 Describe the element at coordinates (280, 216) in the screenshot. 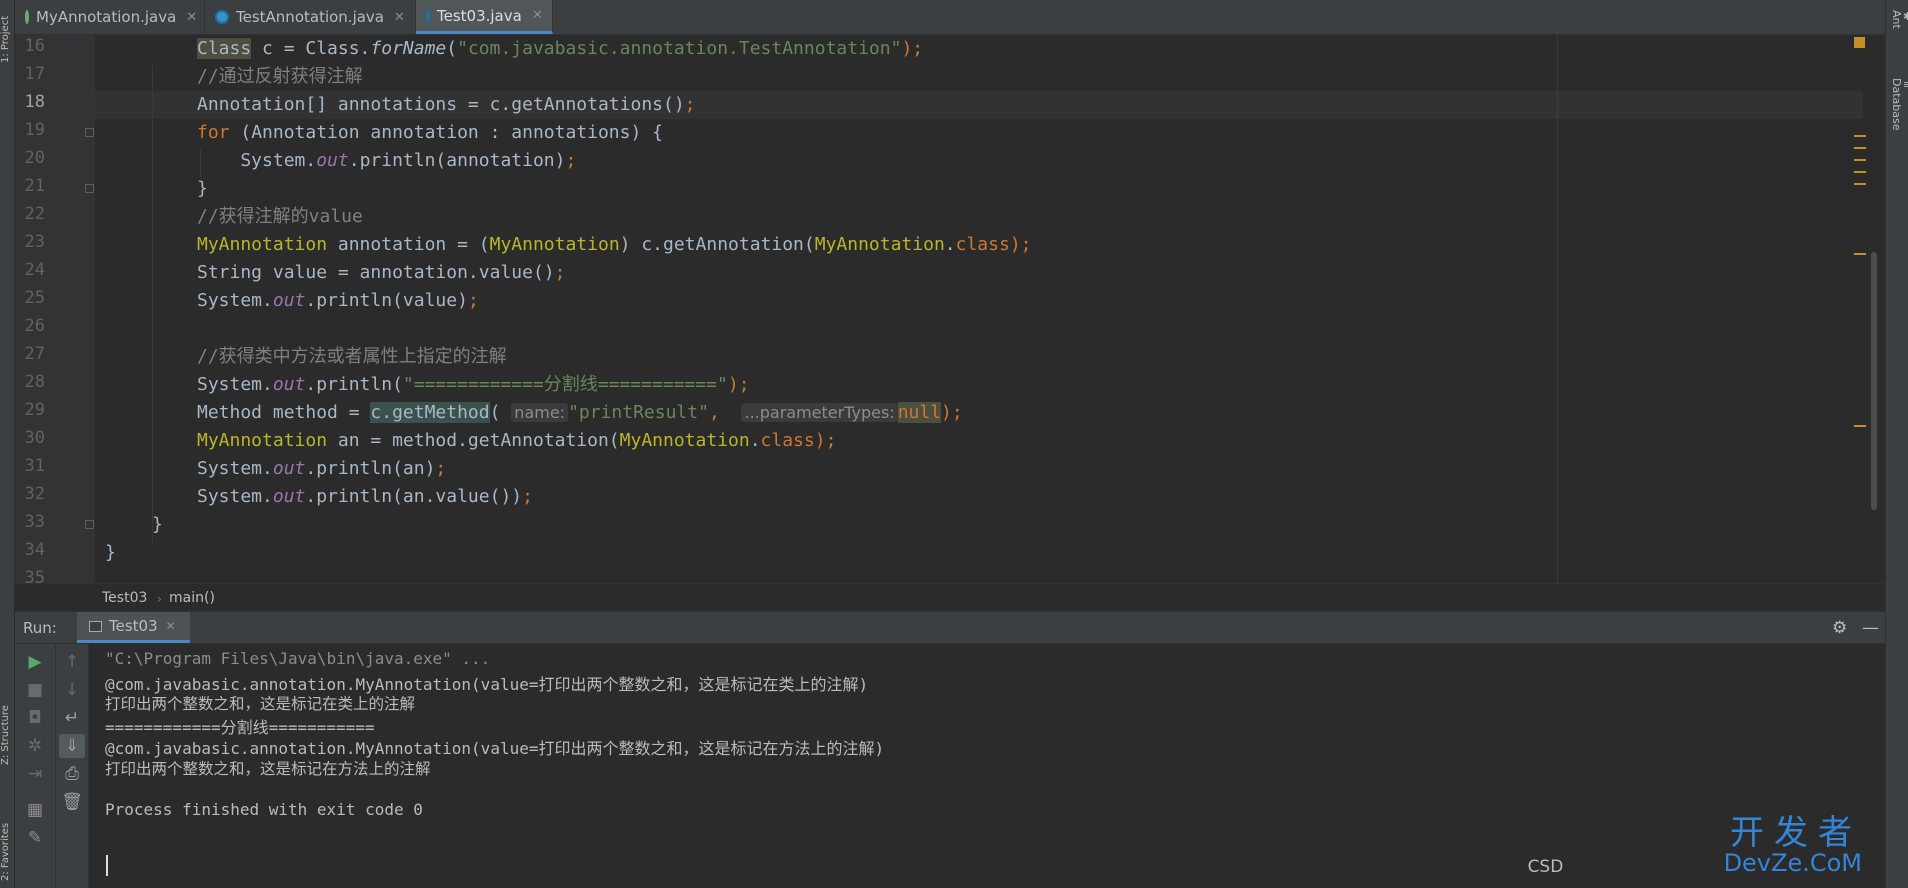

I see `code-line-22: //获得注解的value` at that location.